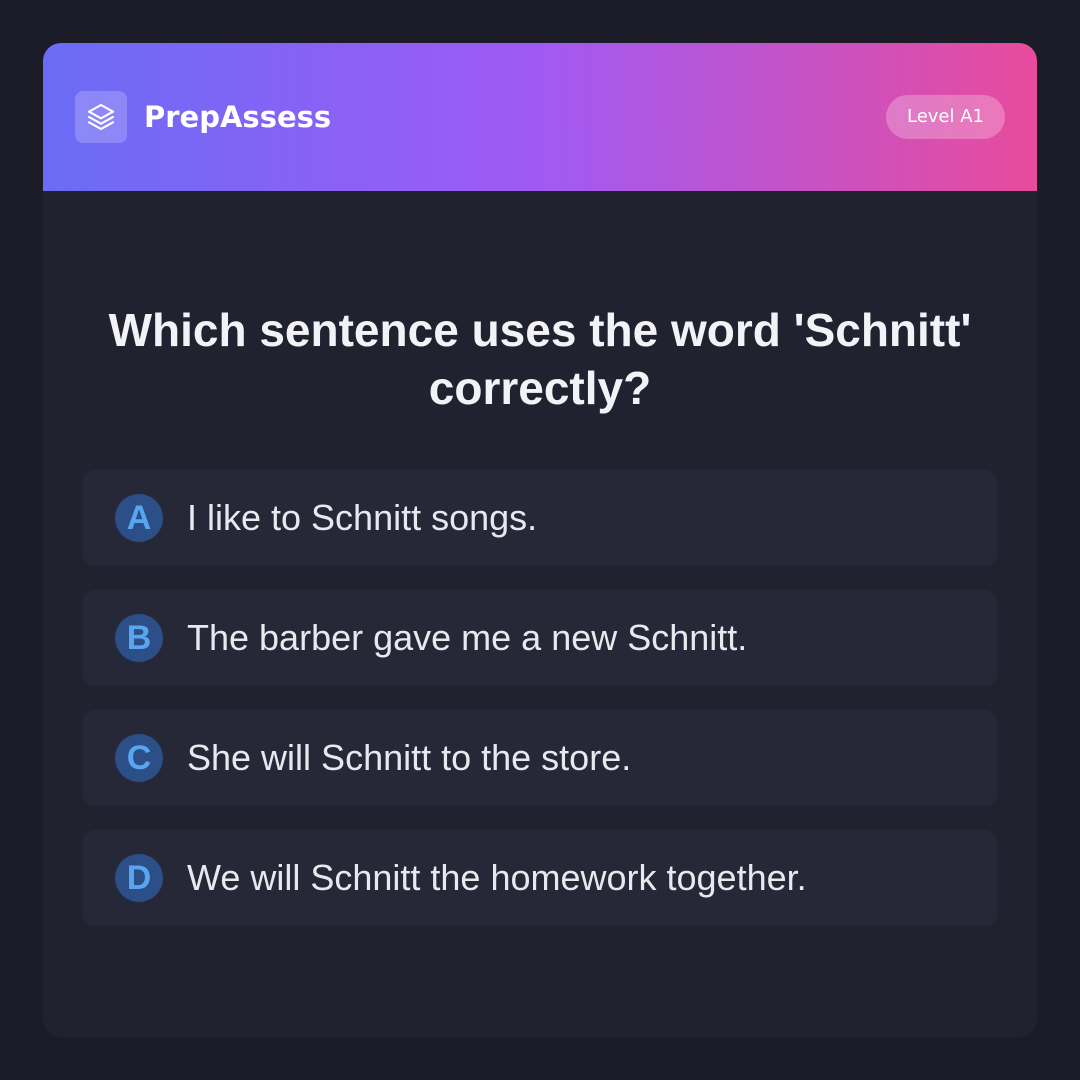  I want to click on option-text: She will Schnitt to the store., so click(409, 757).